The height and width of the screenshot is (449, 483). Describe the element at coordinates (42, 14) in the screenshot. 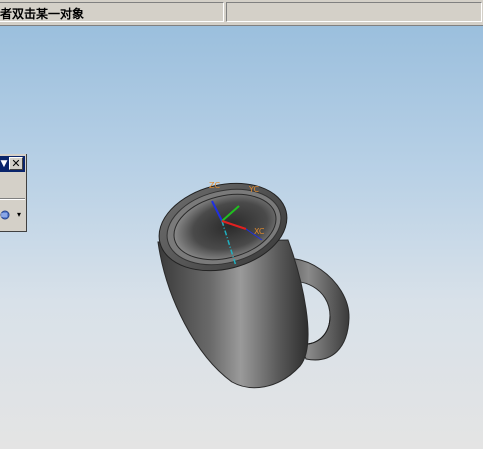

I see `status-prompt-text: 者双击某一对象` at that location.